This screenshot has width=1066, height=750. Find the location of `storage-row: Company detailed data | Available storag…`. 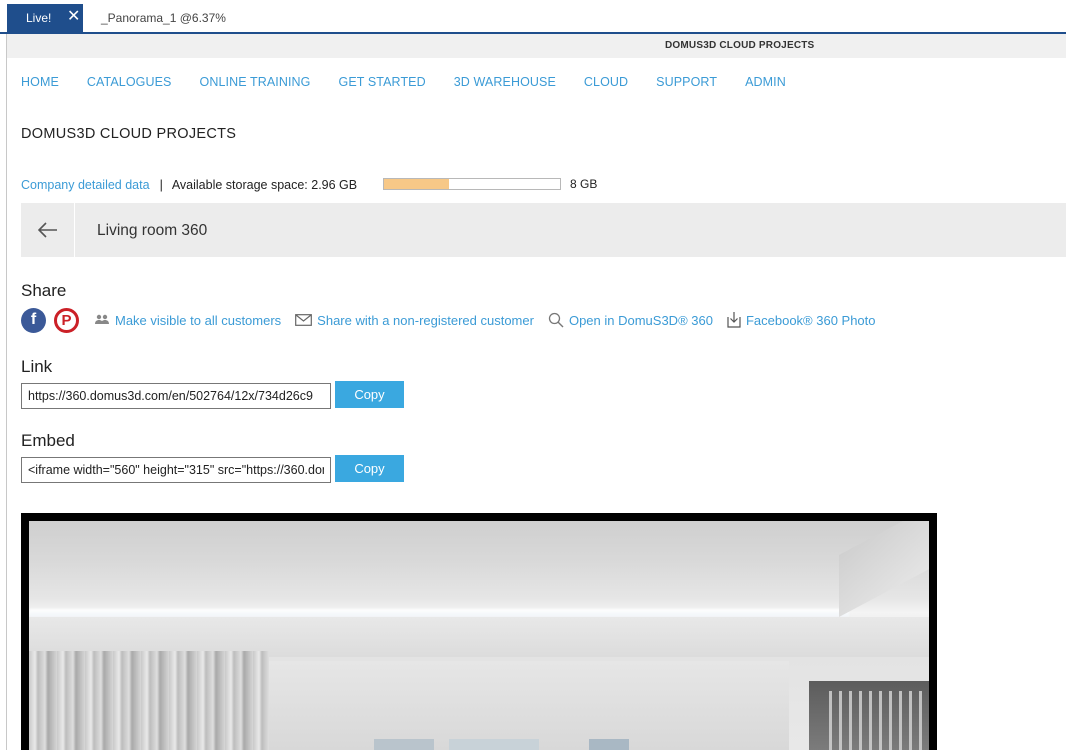

storage-row: Company detailed data | Available storag… is located at coordinates (309, 185).